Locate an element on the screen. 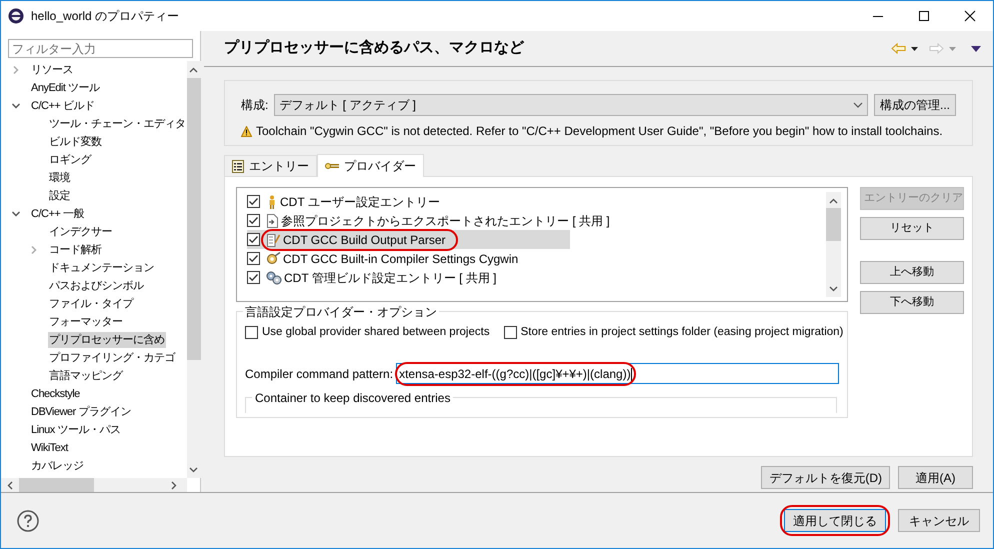 This screenshot has height=549, width=994. tree-item: プリプロセッサーに含め is located at coordinates (107, 340).